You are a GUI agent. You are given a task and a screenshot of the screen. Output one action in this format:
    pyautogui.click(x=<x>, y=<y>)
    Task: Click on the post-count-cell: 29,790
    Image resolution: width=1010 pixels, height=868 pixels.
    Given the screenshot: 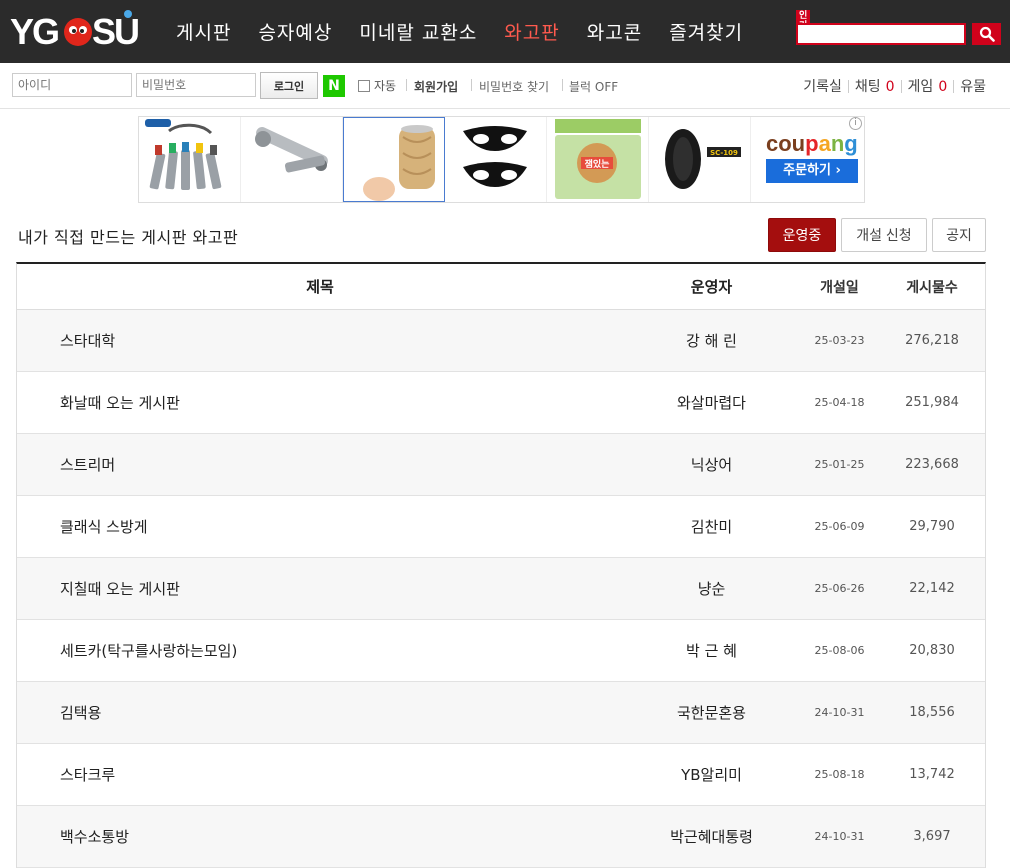 What is the action you would take?
    pyautogui.click(x=932, y=526)
    